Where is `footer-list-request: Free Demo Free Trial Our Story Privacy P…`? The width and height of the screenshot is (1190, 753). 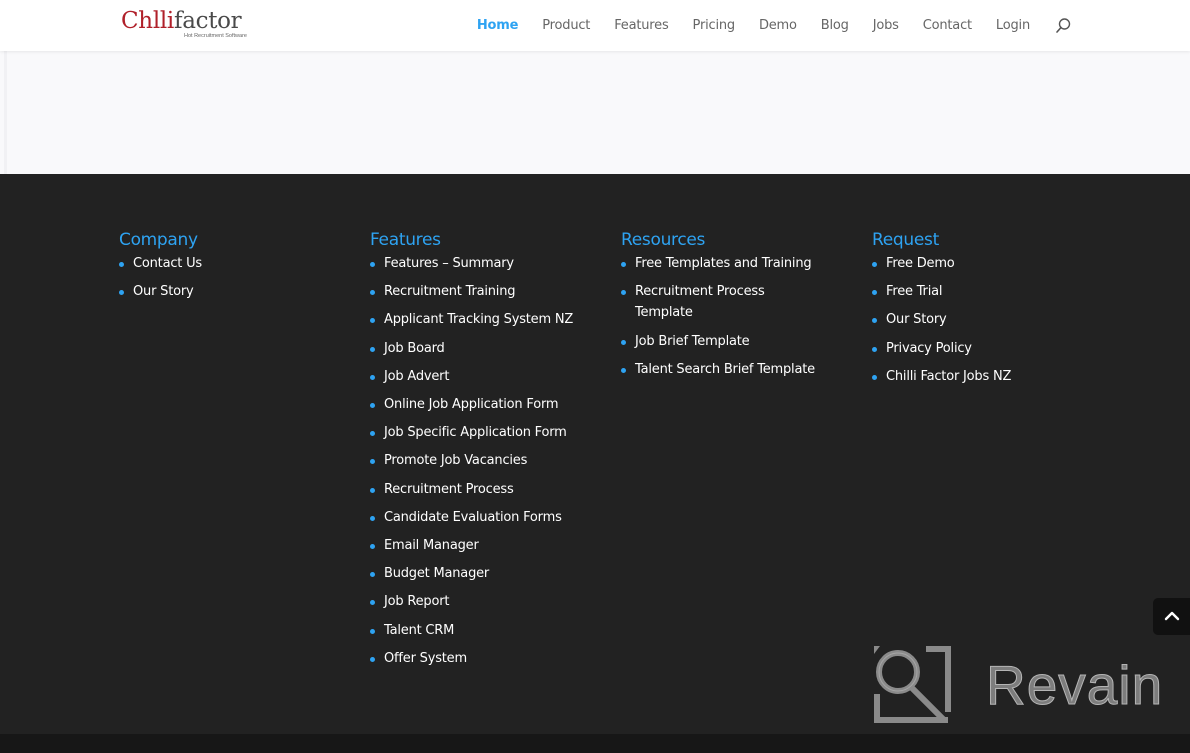 footer-list-request: Free Demo Free Trial Our Story Privacy P… is located at coordinates (992, 320).